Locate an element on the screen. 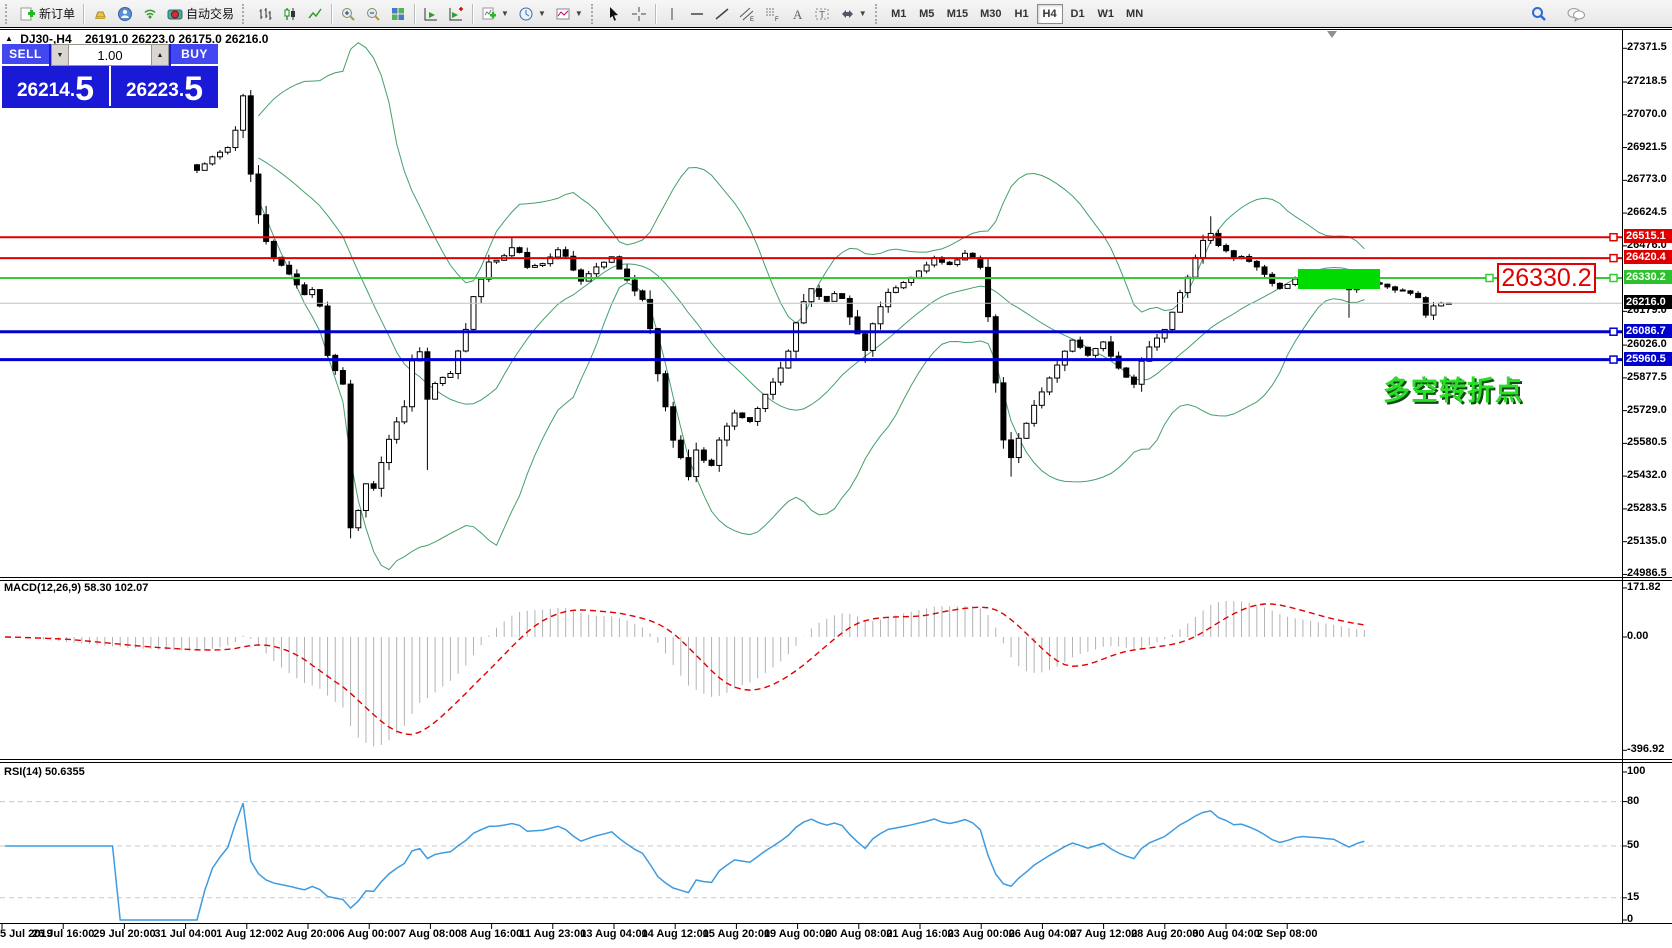 This screenshot has height=948, width=1672. auto-scroll-icon is located at coordinates (431, 14).